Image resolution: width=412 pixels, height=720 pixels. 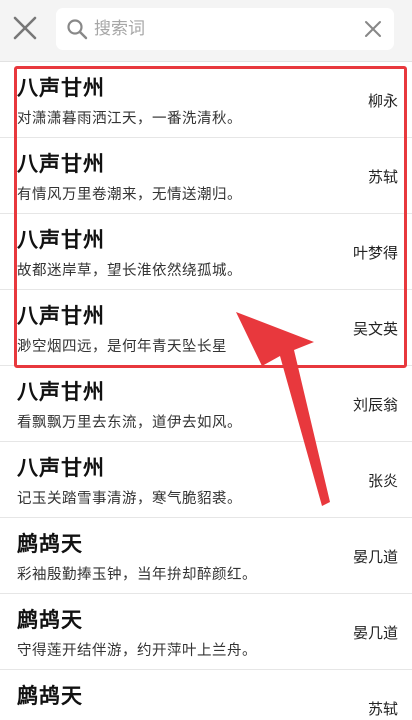 I want to click on poem-author: 刘辰翁, so click(x=375, y=405).